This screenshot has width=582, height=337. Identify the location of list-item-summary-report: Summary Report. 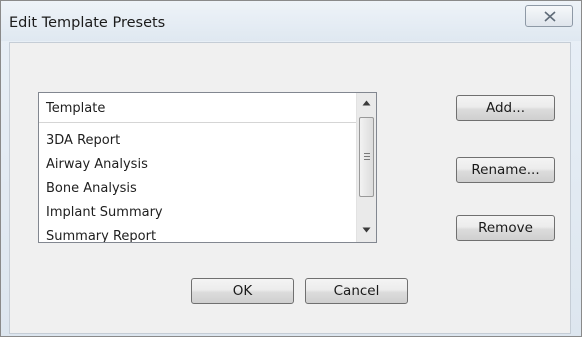
(101, 235).